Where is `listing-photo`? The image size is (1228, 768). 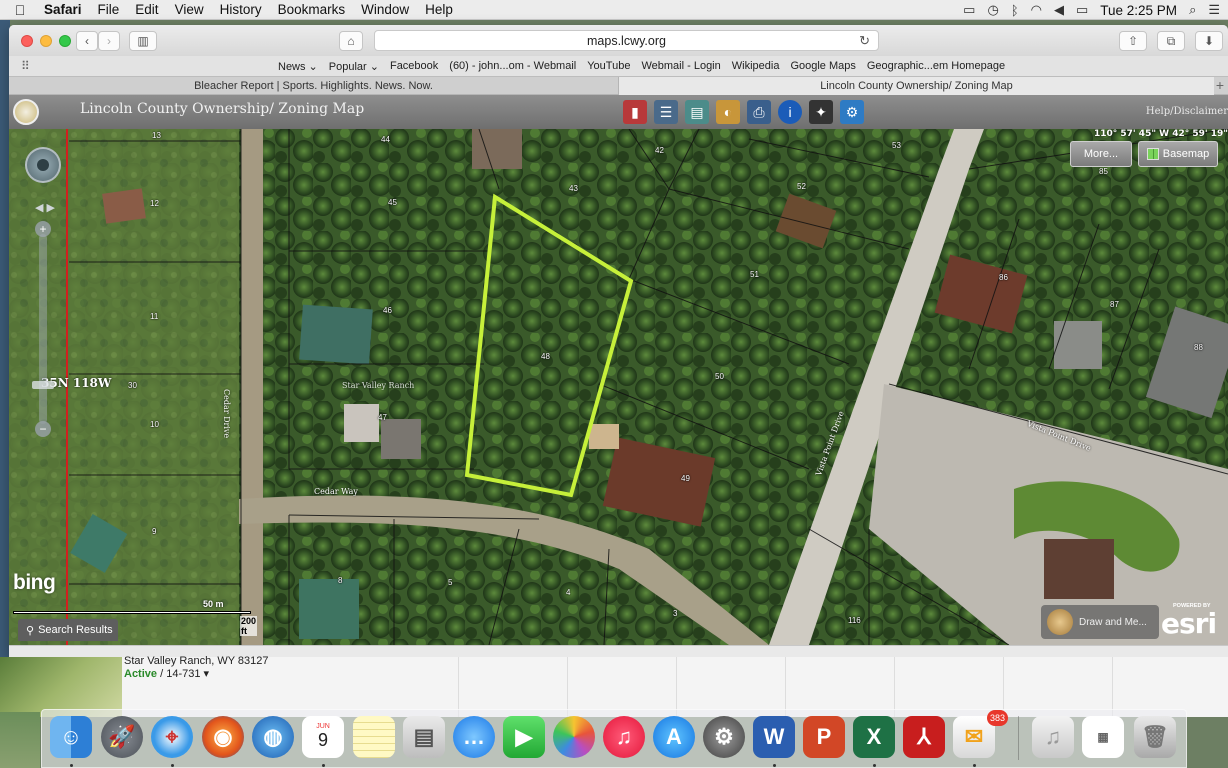
listing-photo is located at coordinates (61, 687).